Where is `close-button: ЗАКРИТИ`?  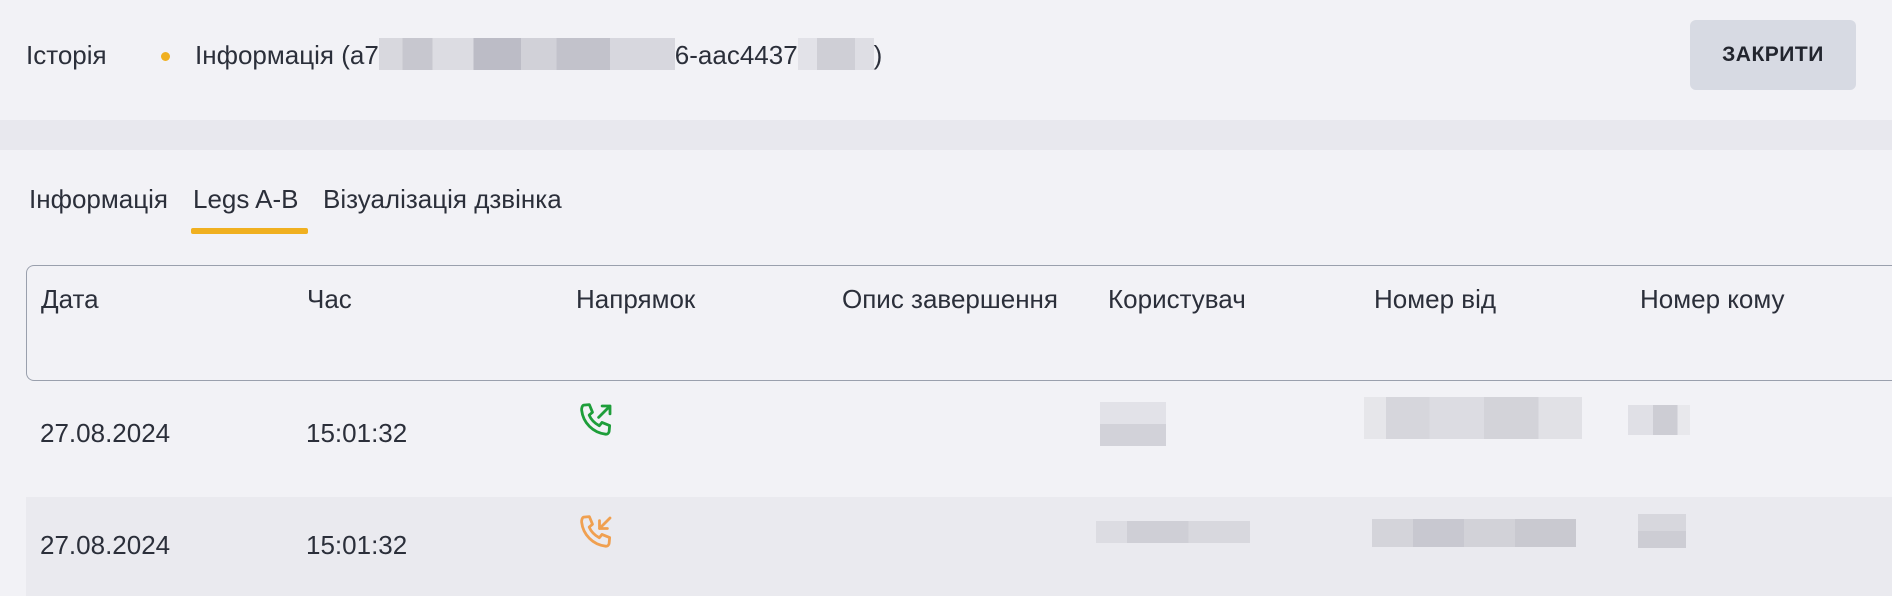
close-button: ЗАКРИТИ is located at coordinates (1773, 55).